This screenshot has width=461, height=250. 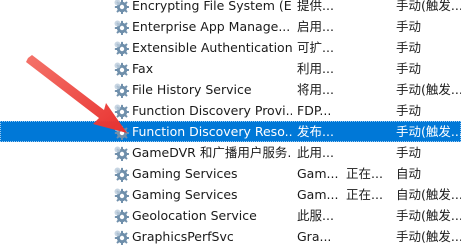 What do you see at coordinates (194, 215) in the screenshot?
I see `service-name: Geolocation Service` at bounding box center [194, 215].